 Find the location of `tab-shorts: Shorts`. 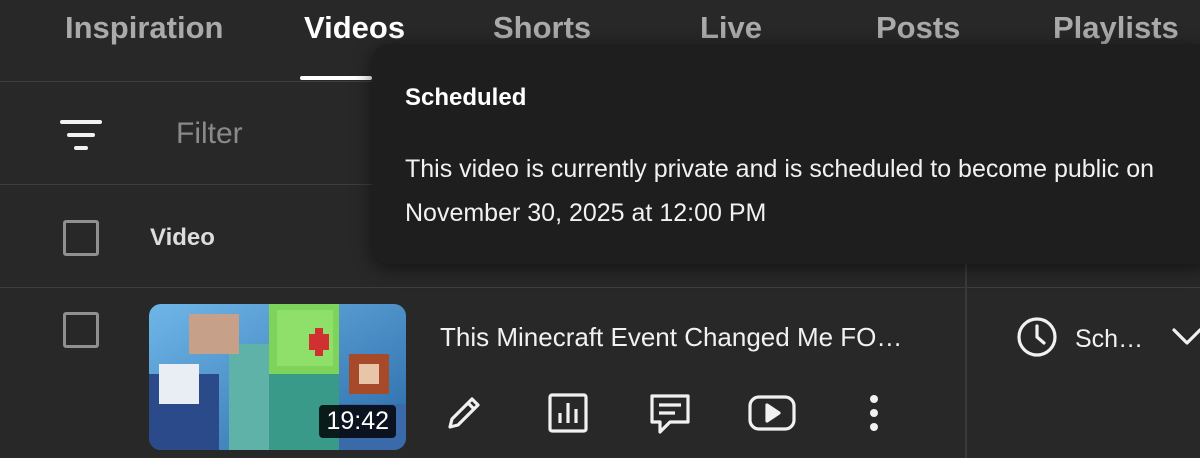

tab-shorts: Shorts is located at coordinates (542, 28).